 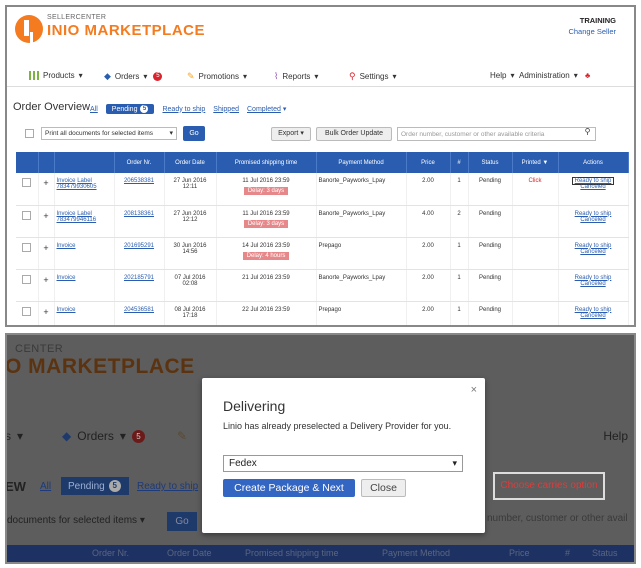 What do you see at coordinates (139, 310) in the screenshot?
I see `order-nr-link: 204536581` at bounding box center [139, 310].